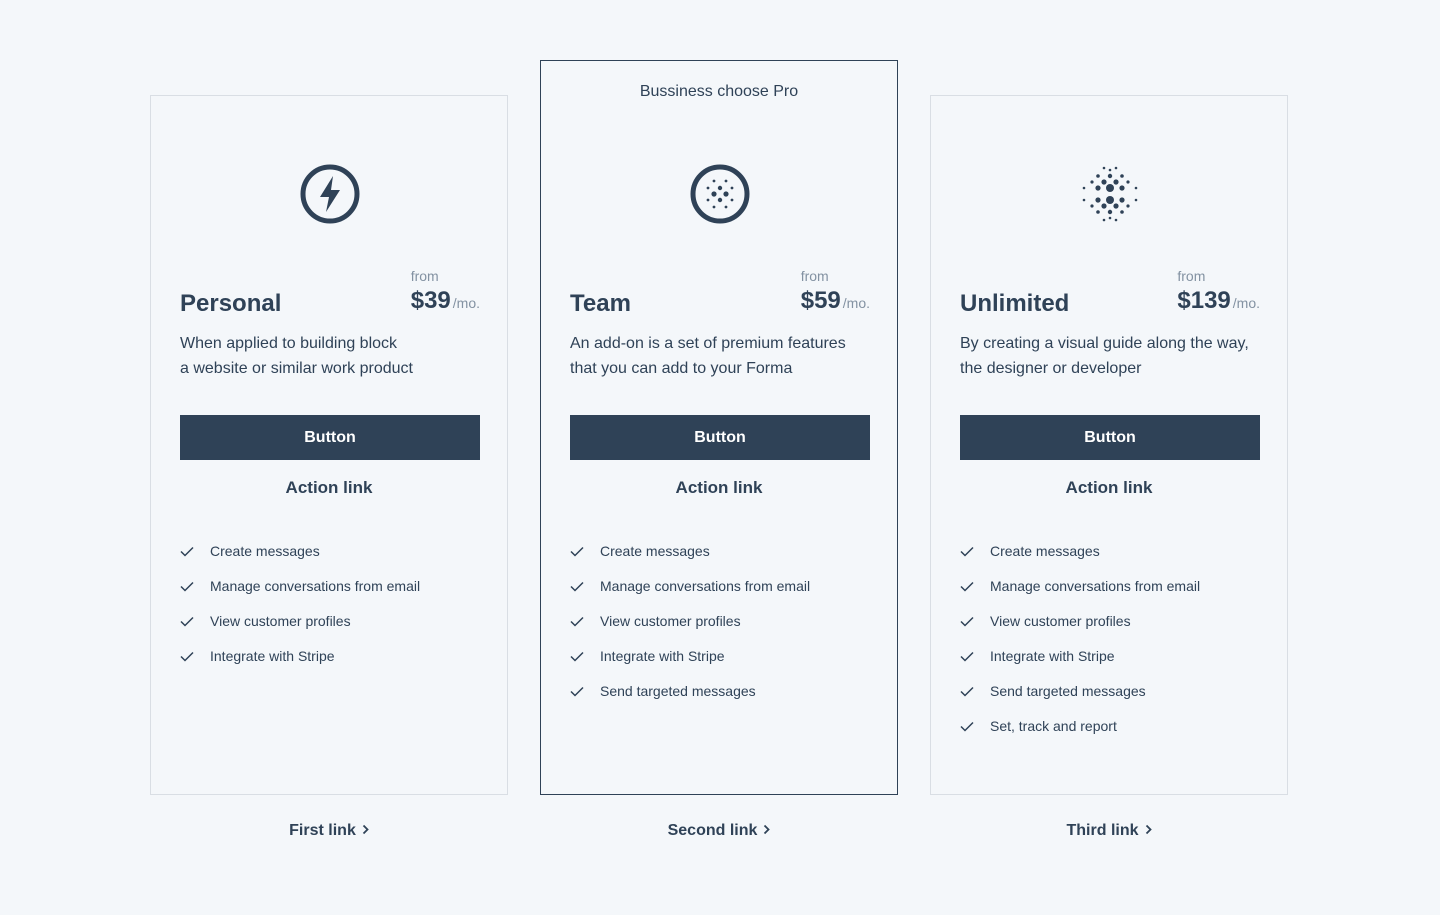 This screenshot has width=1440, height=915. Describe the element at coordinates (1051, 368) in the screenshot. I see `plan-description-line: the designer or developer` at that location.